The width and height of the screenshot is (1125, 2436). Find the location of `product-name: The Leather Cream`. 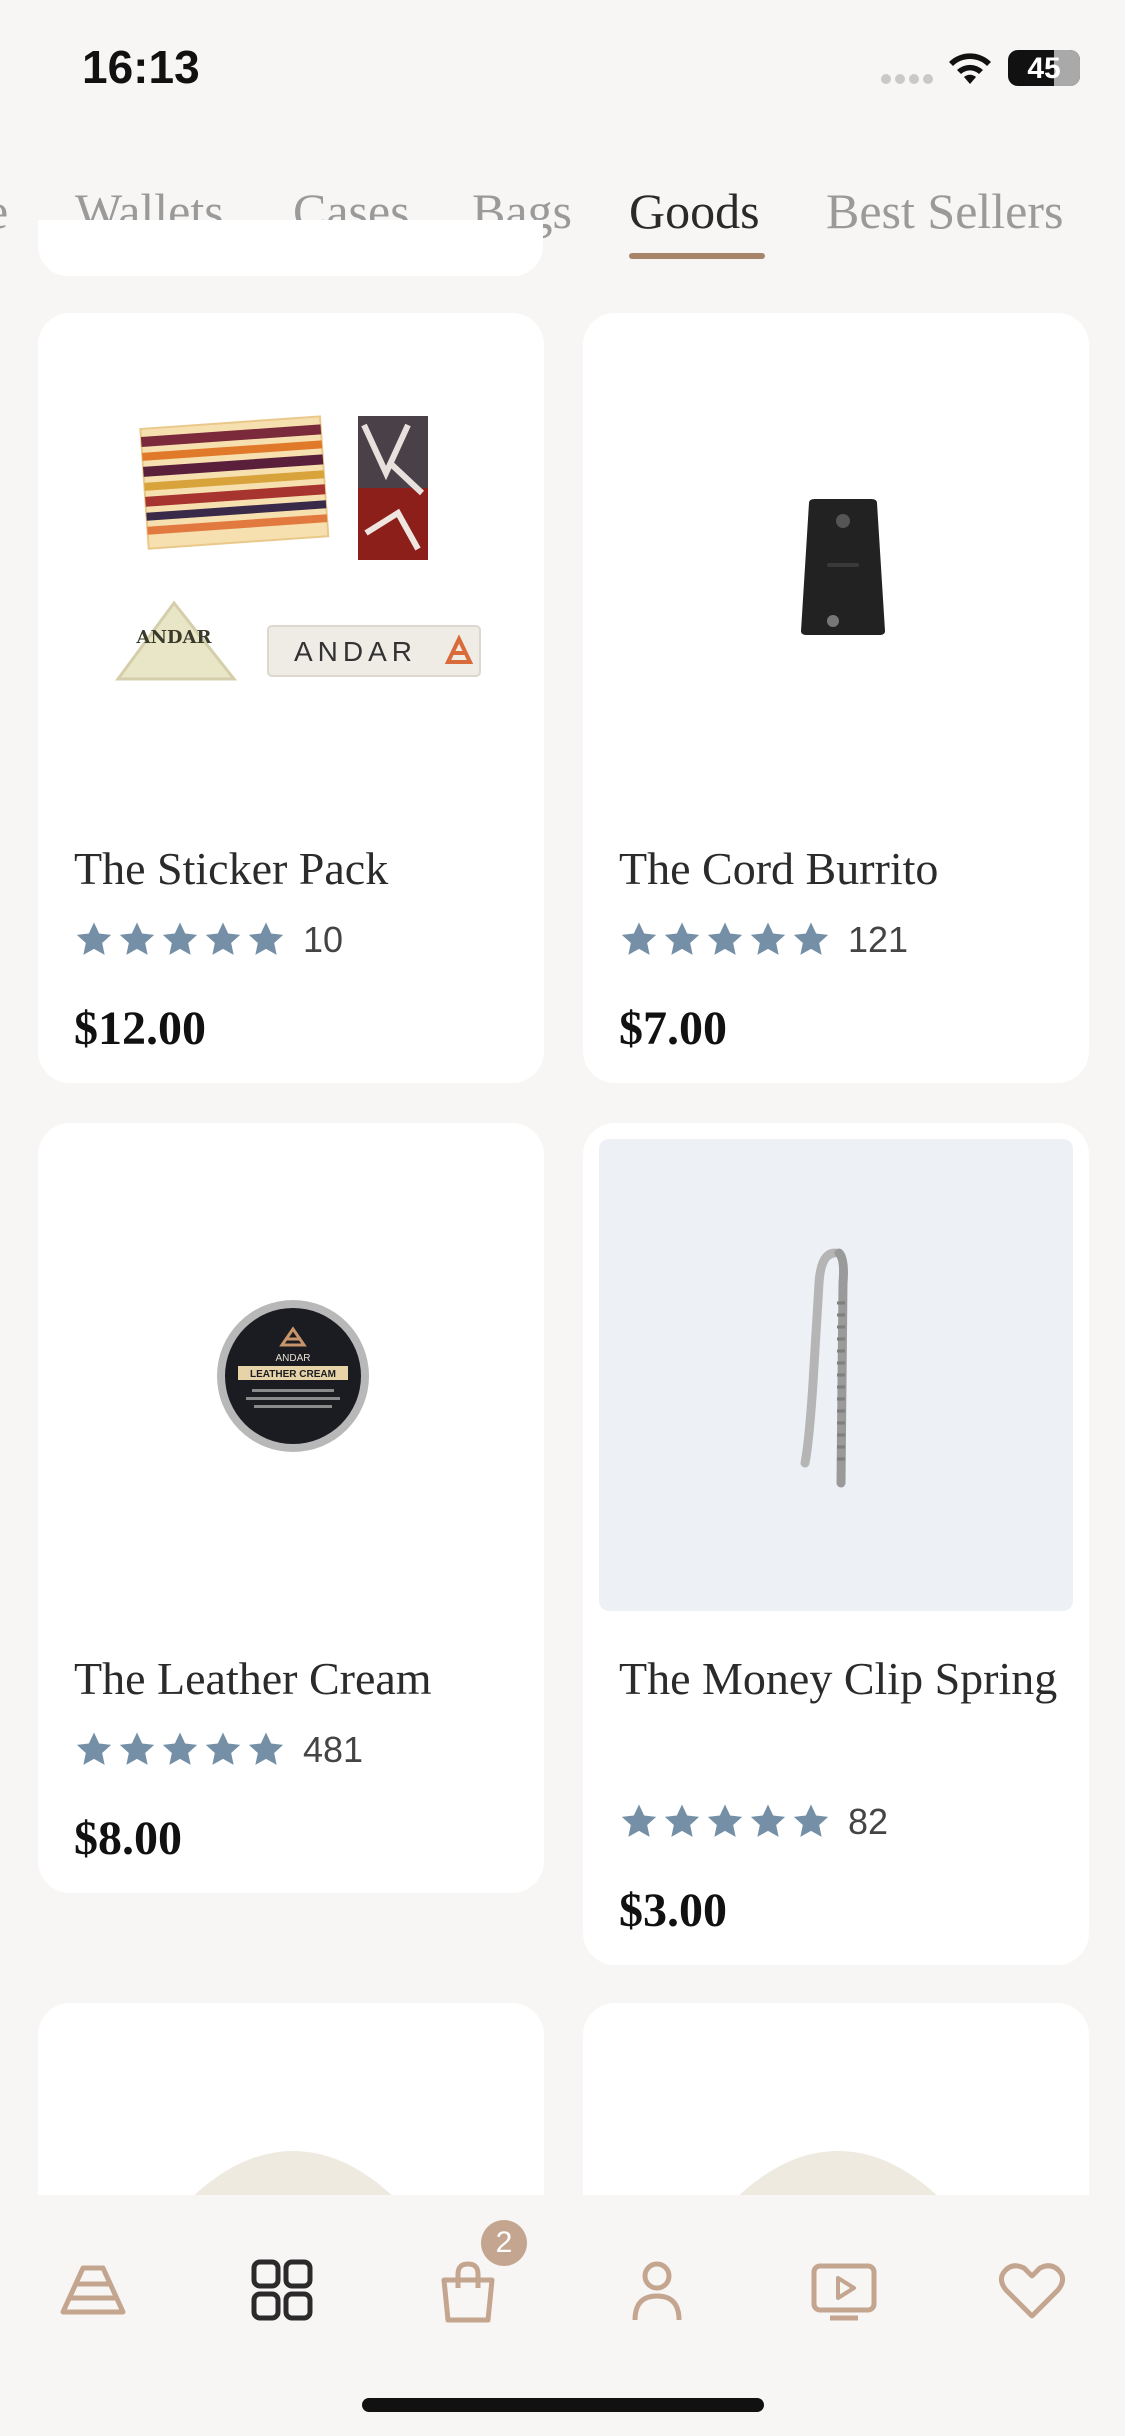

product-name: The Leather Cream is located at coordinates (253, 1678).